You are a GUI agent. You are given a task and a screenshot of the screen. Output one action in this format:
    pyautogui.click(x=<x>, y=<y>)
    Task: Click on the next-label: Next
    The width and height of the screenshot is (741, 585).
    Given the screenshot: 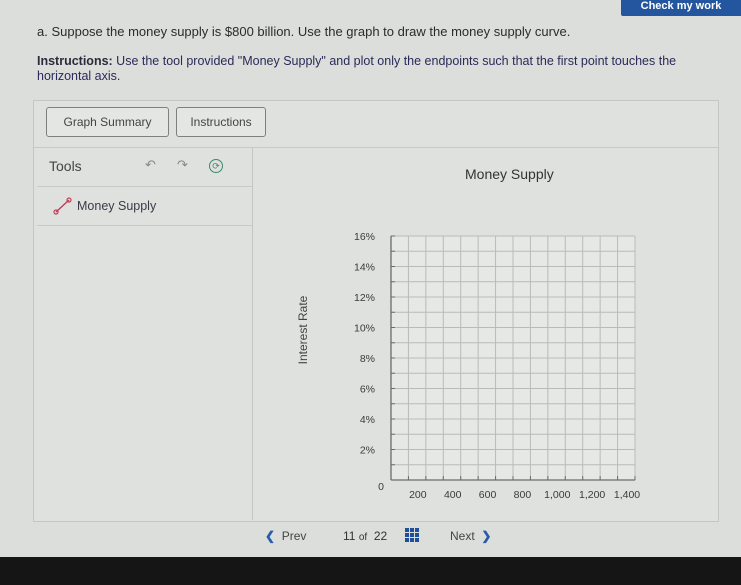 What is the action you would take?
    pyautogui.click(x=462, y=536)
    